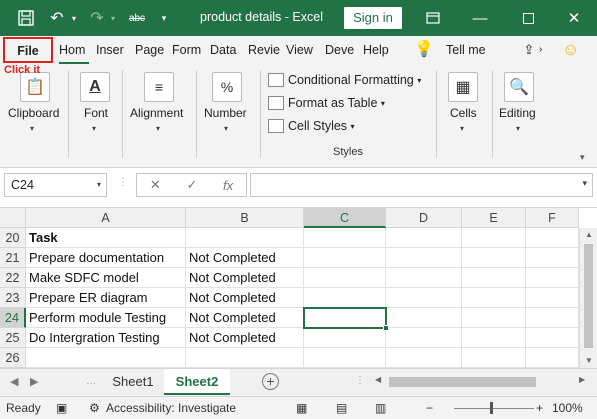 The image size is (597, 419). Describe the element at coordinates (28, 50) in the screenshot. I see `tab-file: File` at that location.